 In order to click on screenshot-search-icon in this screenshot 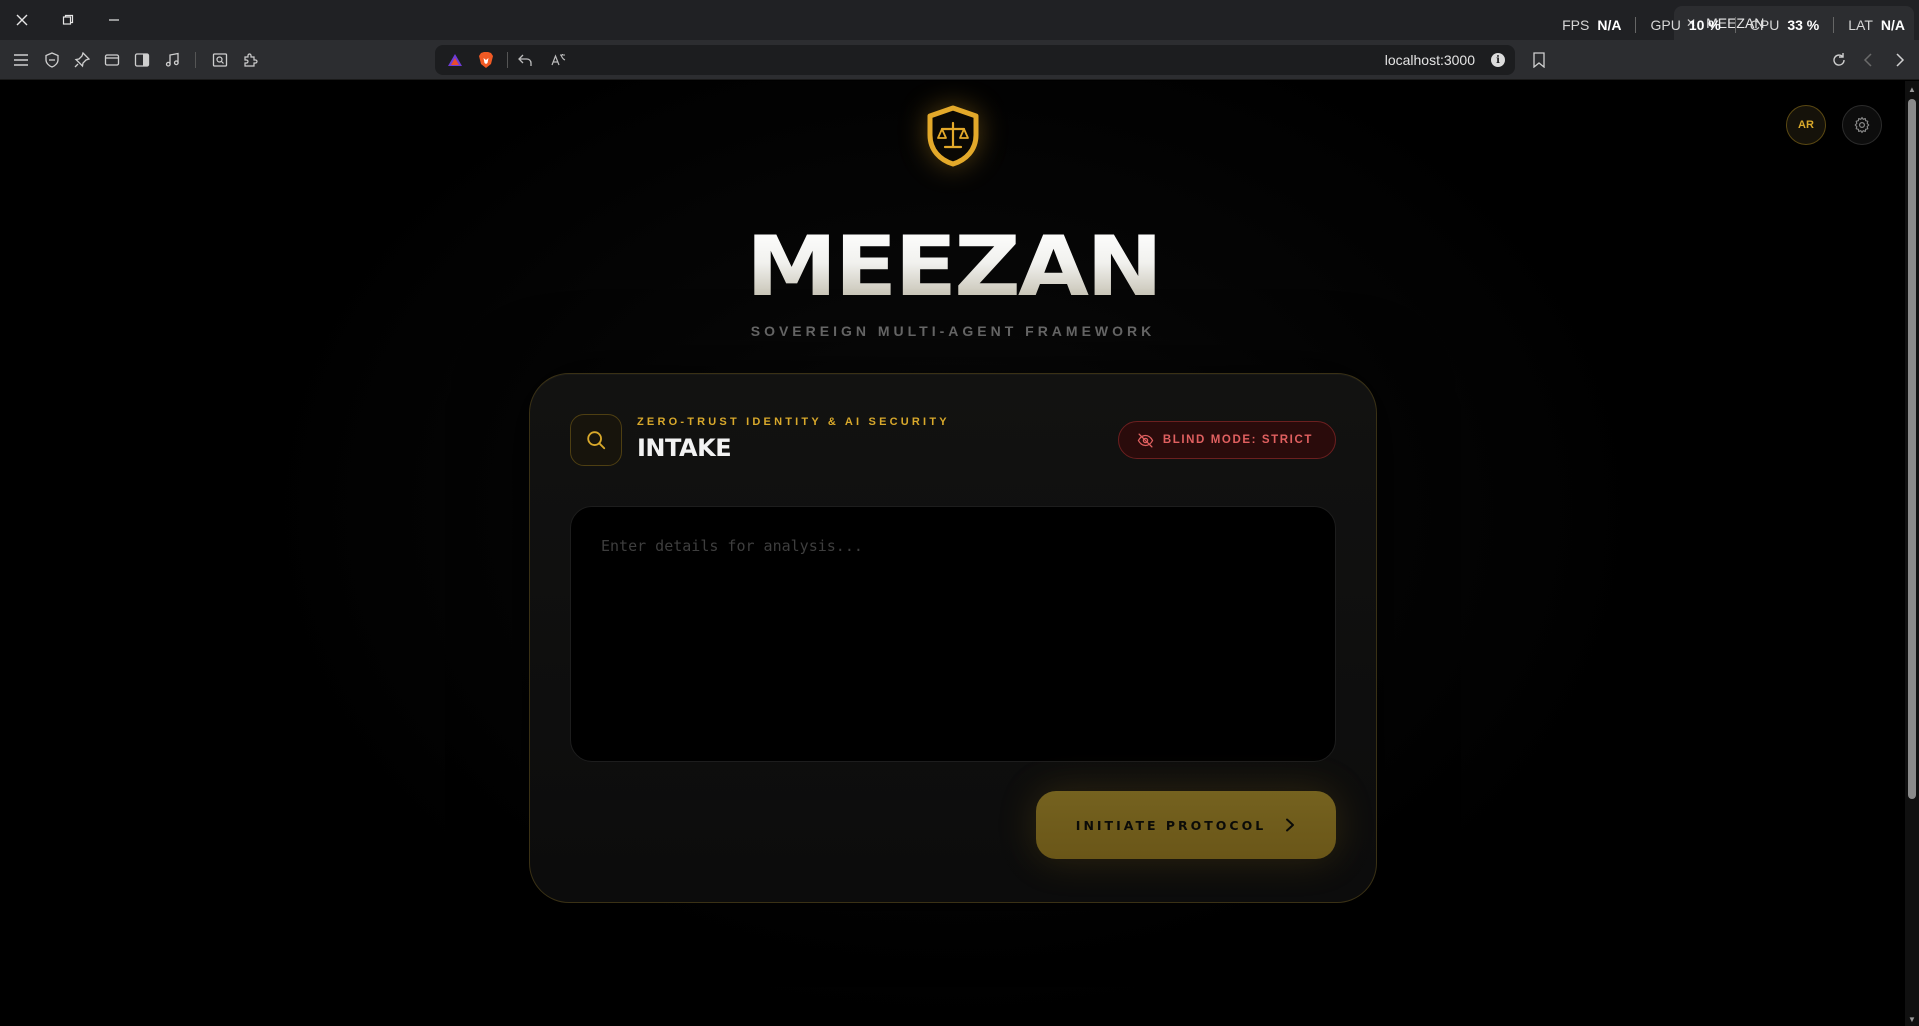, I will do `click(220, 60)`.